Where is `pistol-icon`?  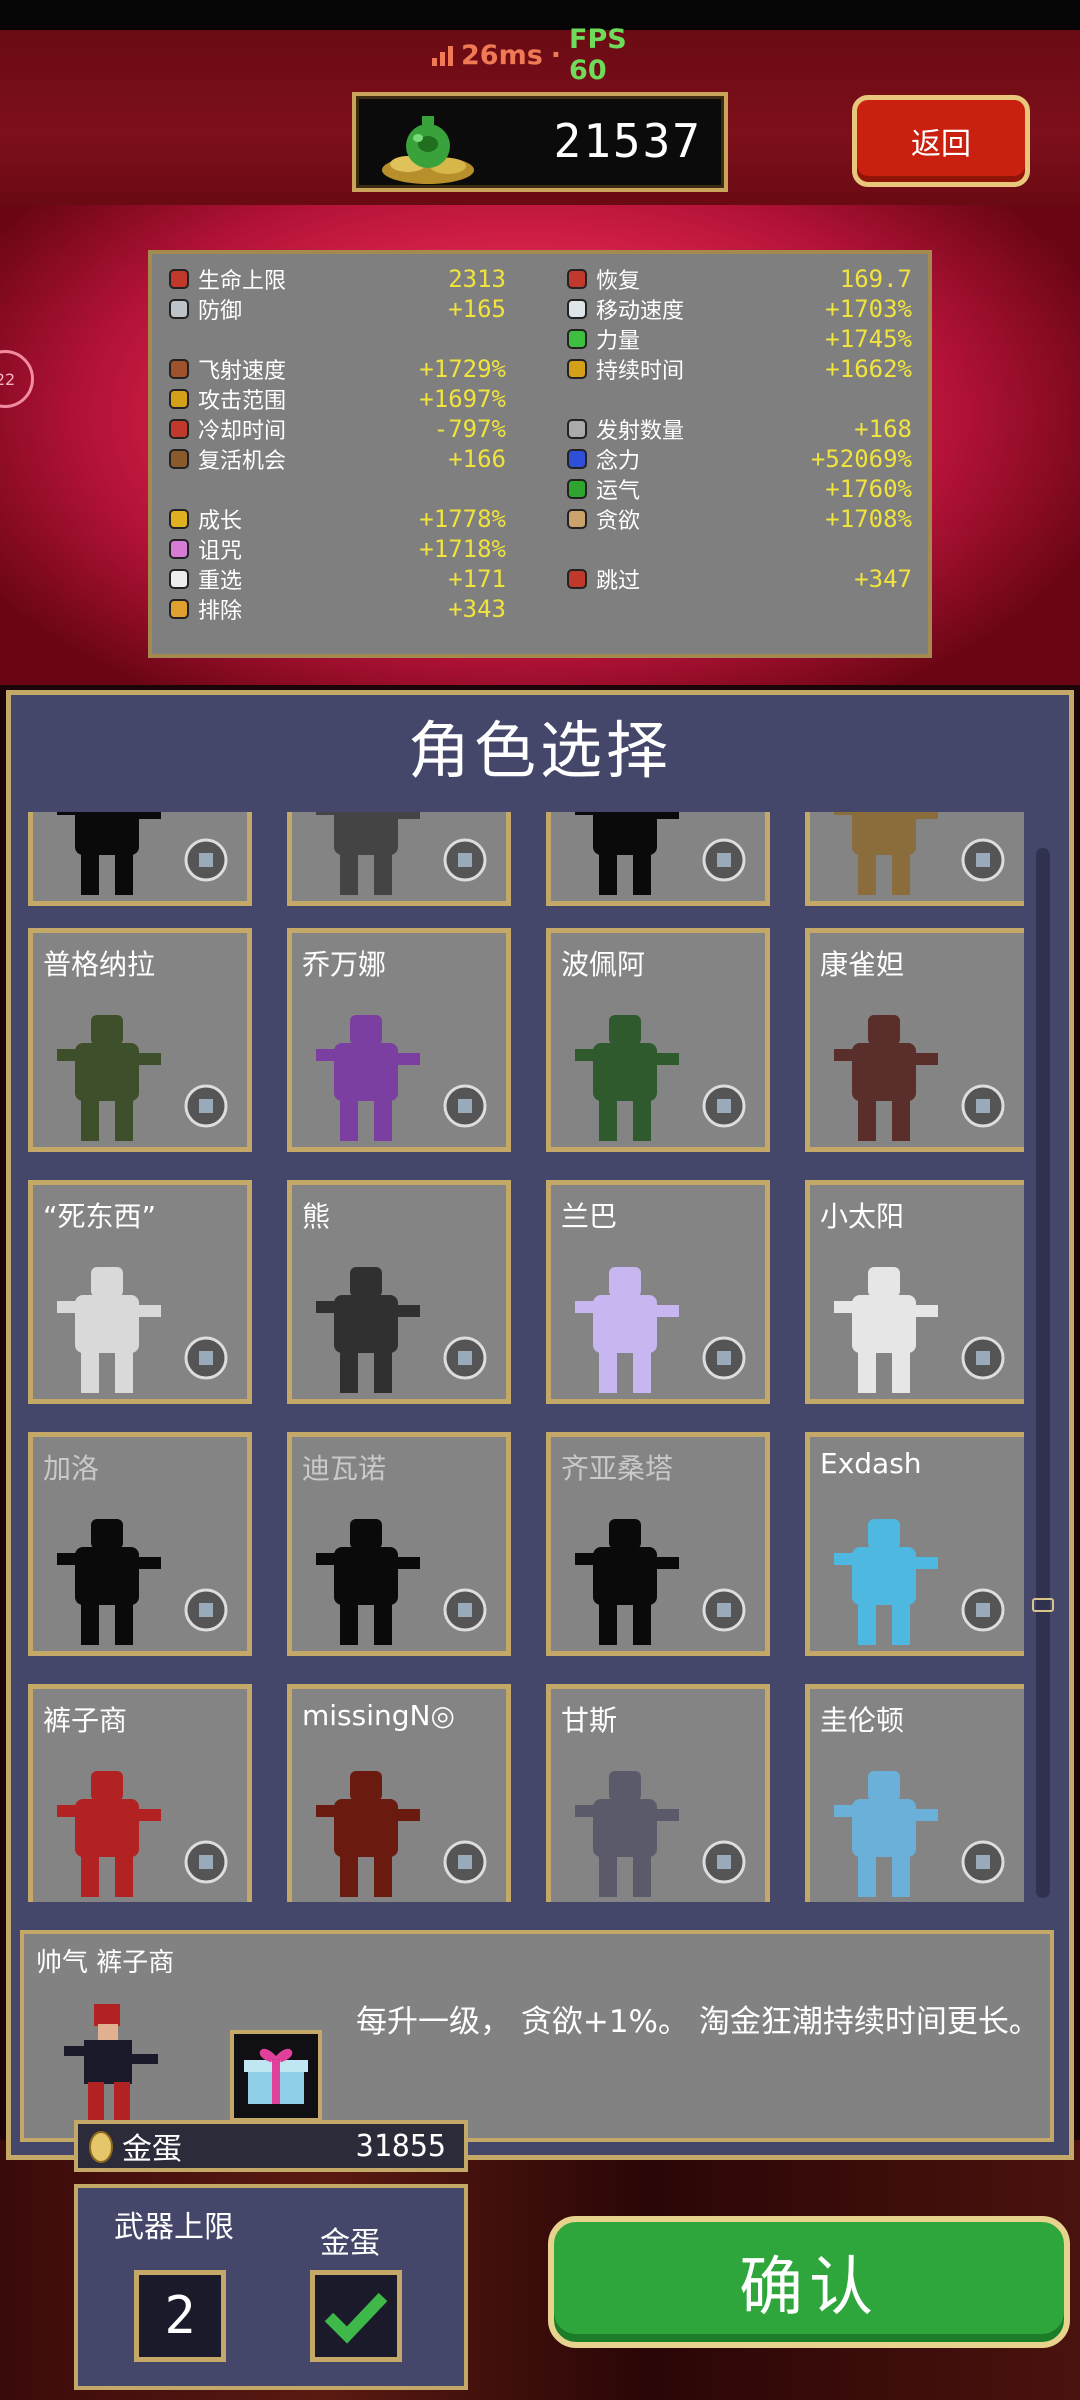 pistol-icon is located at coordinates (206, 1106).